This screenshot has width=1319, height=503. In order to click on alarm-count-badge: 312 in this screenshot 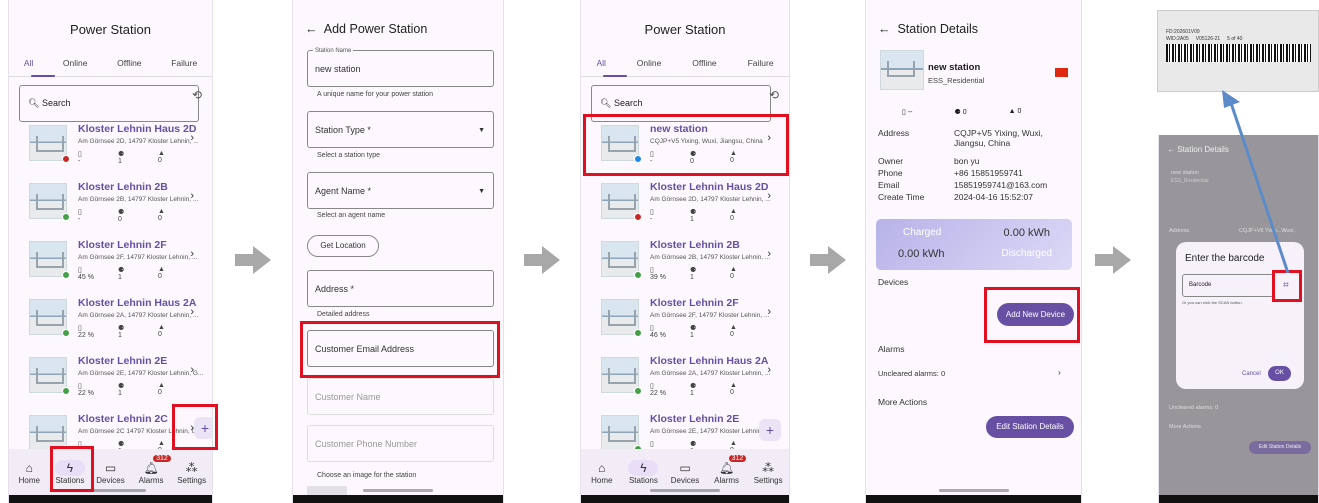, I will do `click(162, 458)`.